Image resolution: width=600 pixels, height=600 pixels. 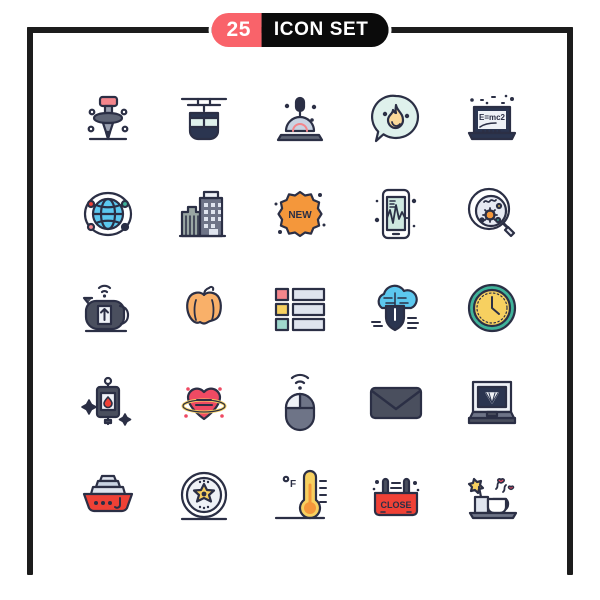 I want to click on fahrenheit-text: F, so click(x=293, y=484).